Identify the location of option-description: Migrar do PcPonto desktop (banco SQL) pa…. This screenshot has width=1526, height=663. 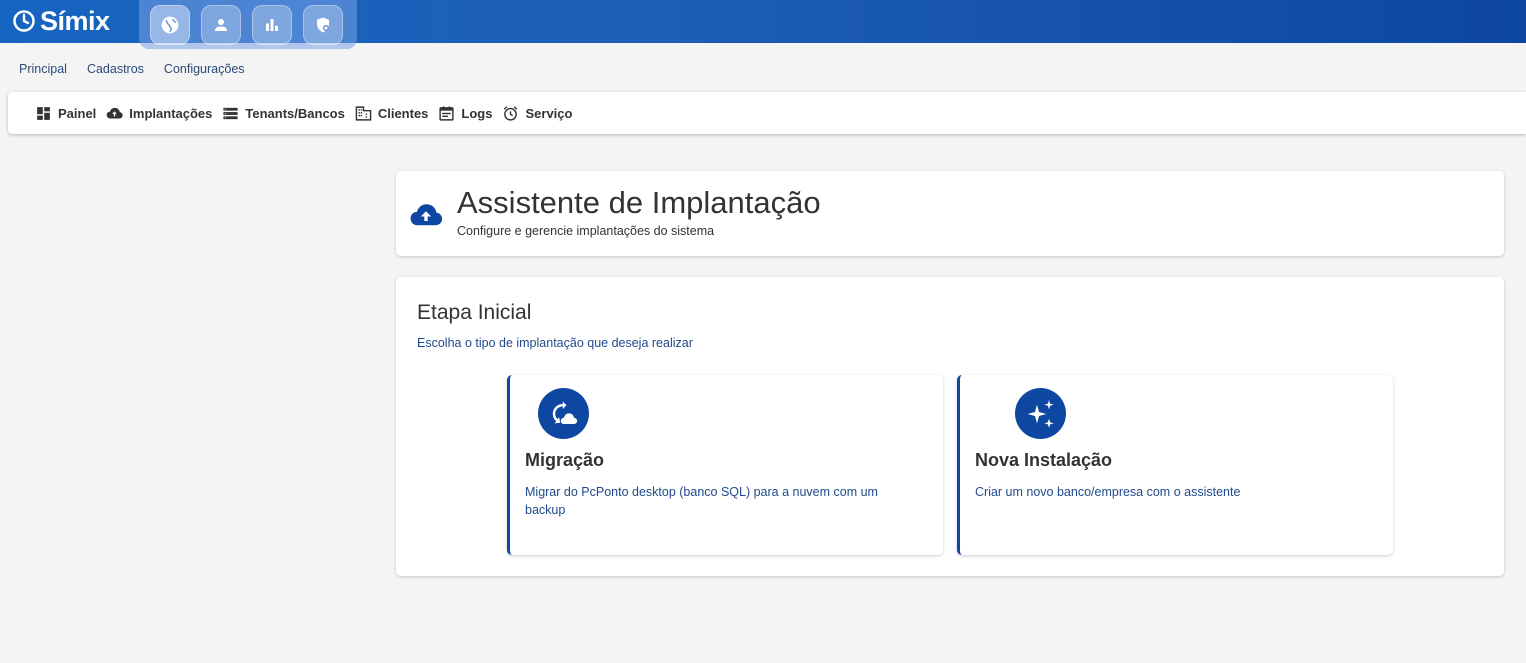
(701, 501).